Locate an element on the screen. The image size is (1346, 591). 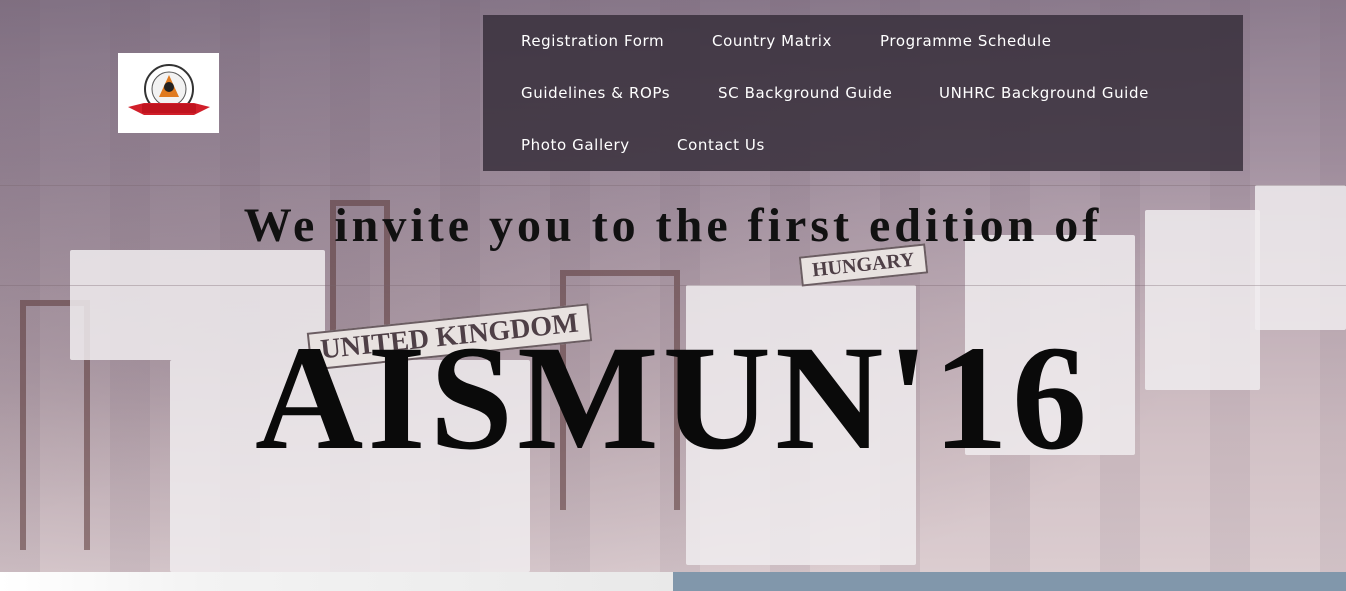
site-logo is located at coordinates (168, 93).